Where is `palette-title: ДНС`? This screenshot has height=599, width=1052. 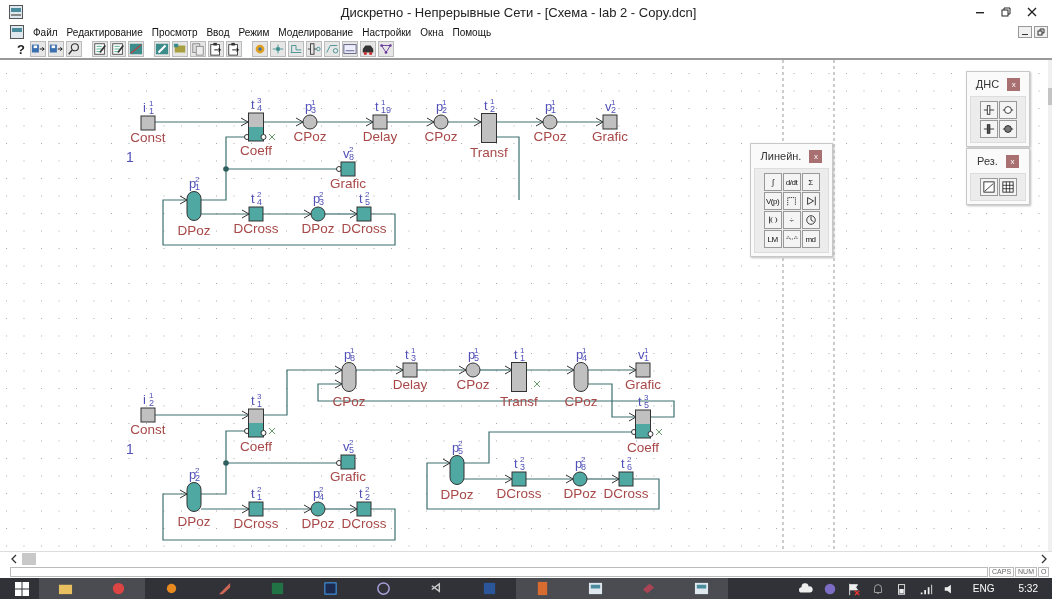
palette-title: ДНС is located at coordinates (987, 84).